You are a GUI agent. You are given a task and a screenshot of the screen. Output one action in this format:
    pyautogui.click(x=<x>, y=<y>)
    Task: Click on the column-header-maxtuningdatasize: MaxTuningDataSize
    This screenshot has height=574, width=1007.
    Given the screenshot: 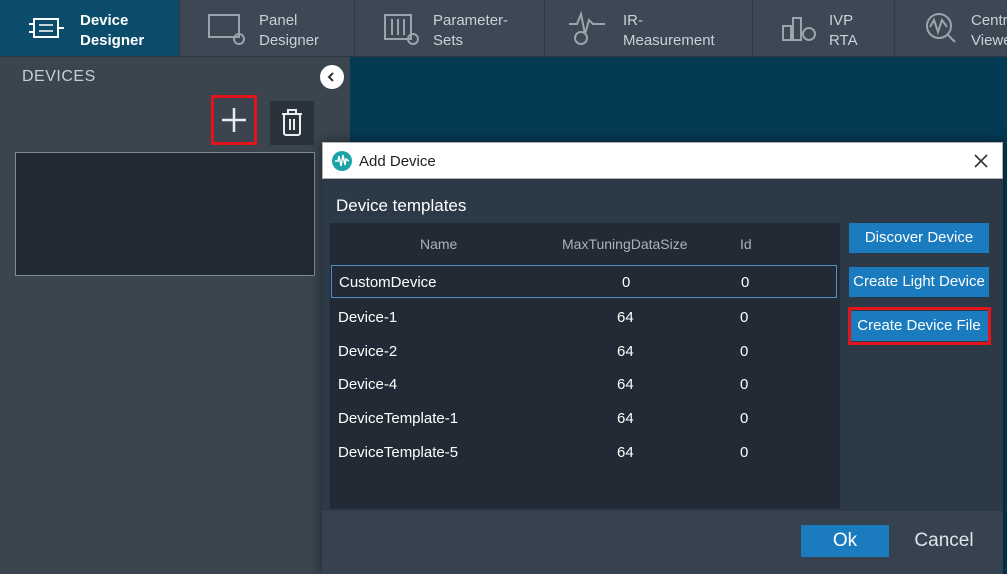 What is the action you would take?
    pyautogui.click(x=625, y=244)
    